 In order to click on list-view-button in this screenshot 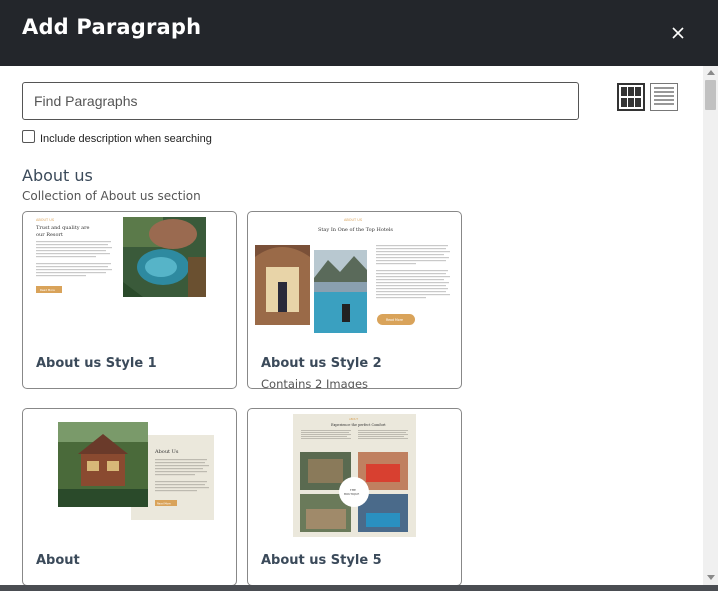, I will do `click(664, 97)`.